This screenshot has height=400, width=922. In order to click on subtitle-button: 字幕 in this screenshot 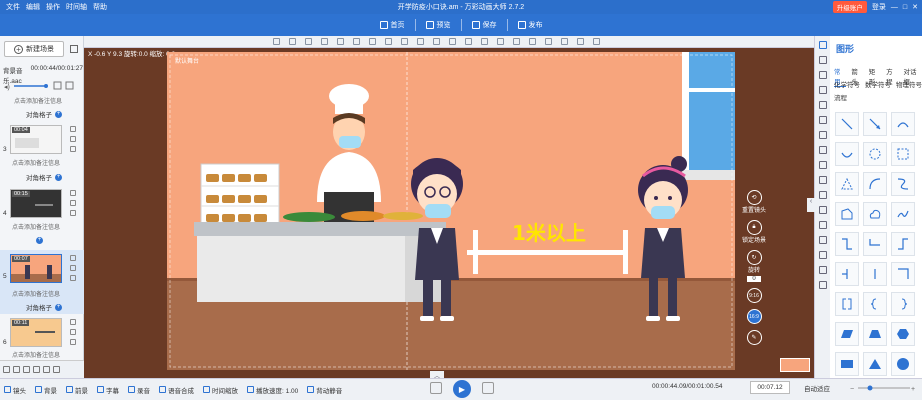, I will do `click(108, 390)`.